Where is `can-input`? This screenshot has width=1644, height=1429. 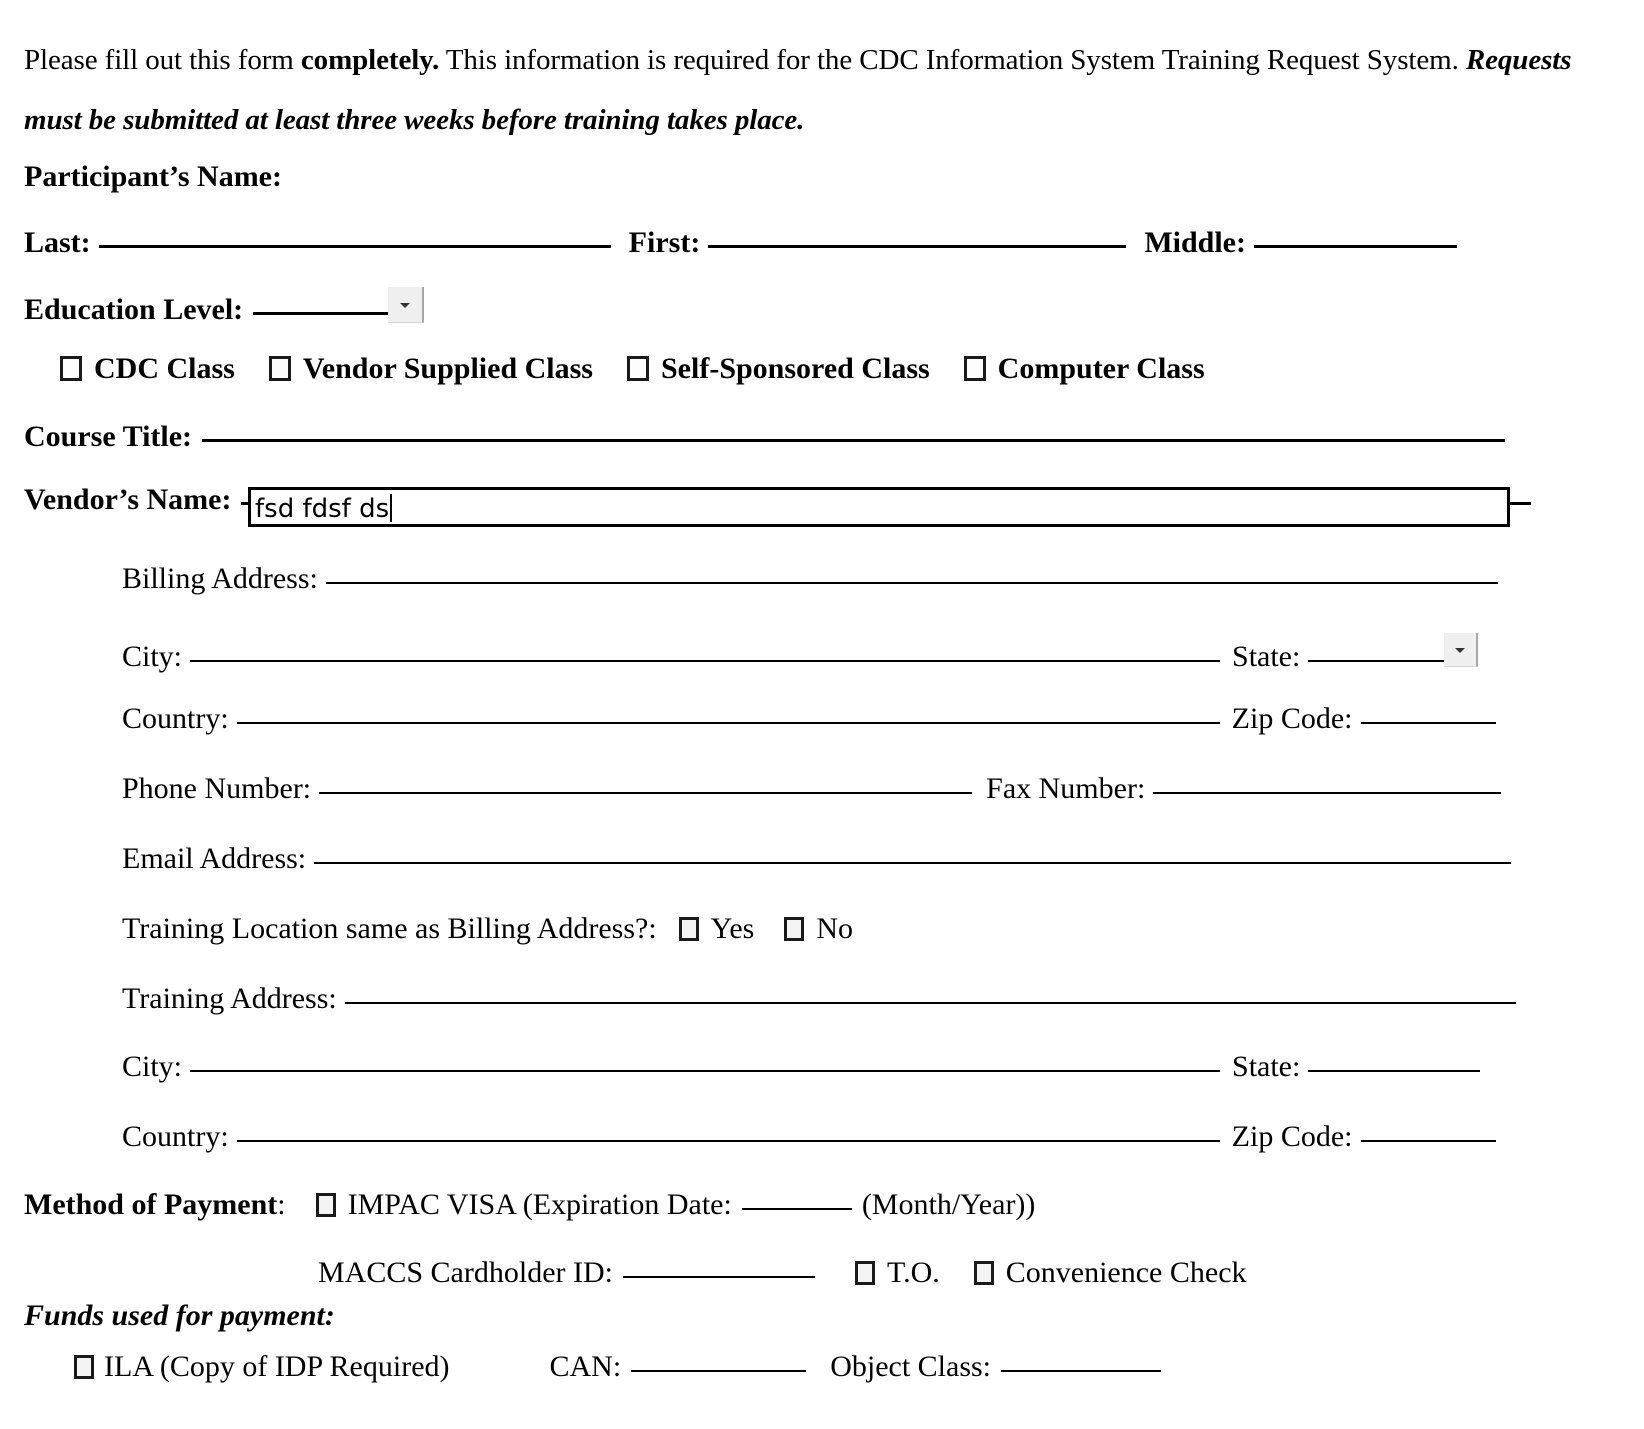 can-input is located at coordinates (719, 1371).